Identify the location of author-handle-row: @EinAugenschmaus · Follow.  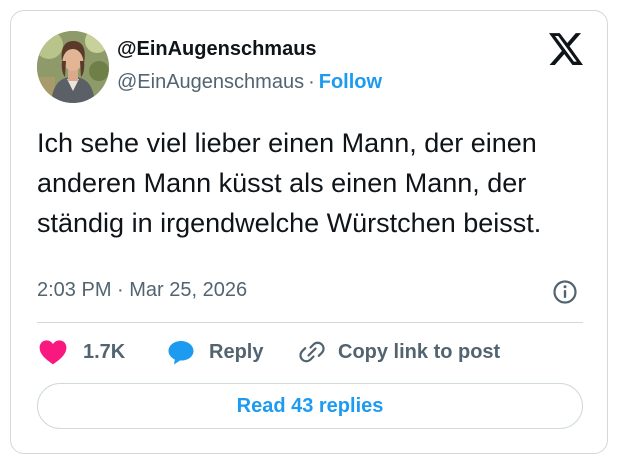
(249, 82).